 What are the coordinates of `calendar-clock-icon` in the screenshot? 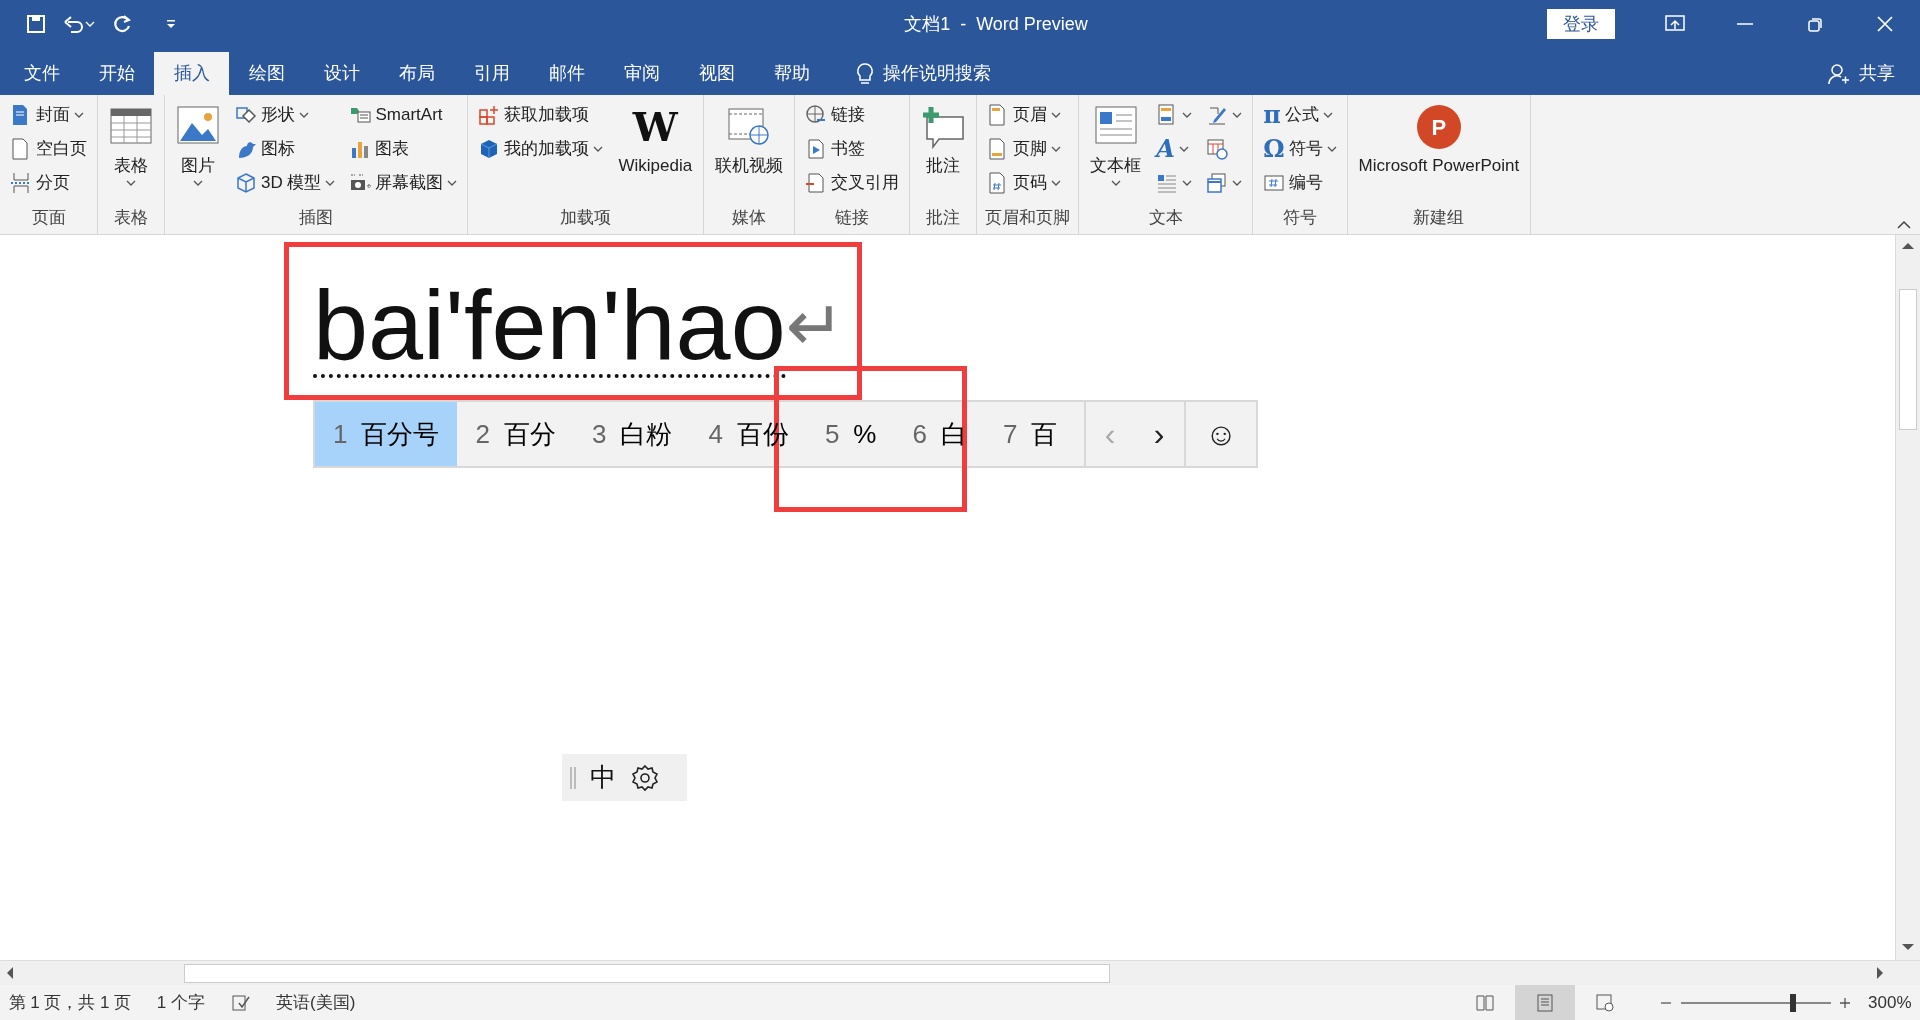 It's located at (1217, 149).